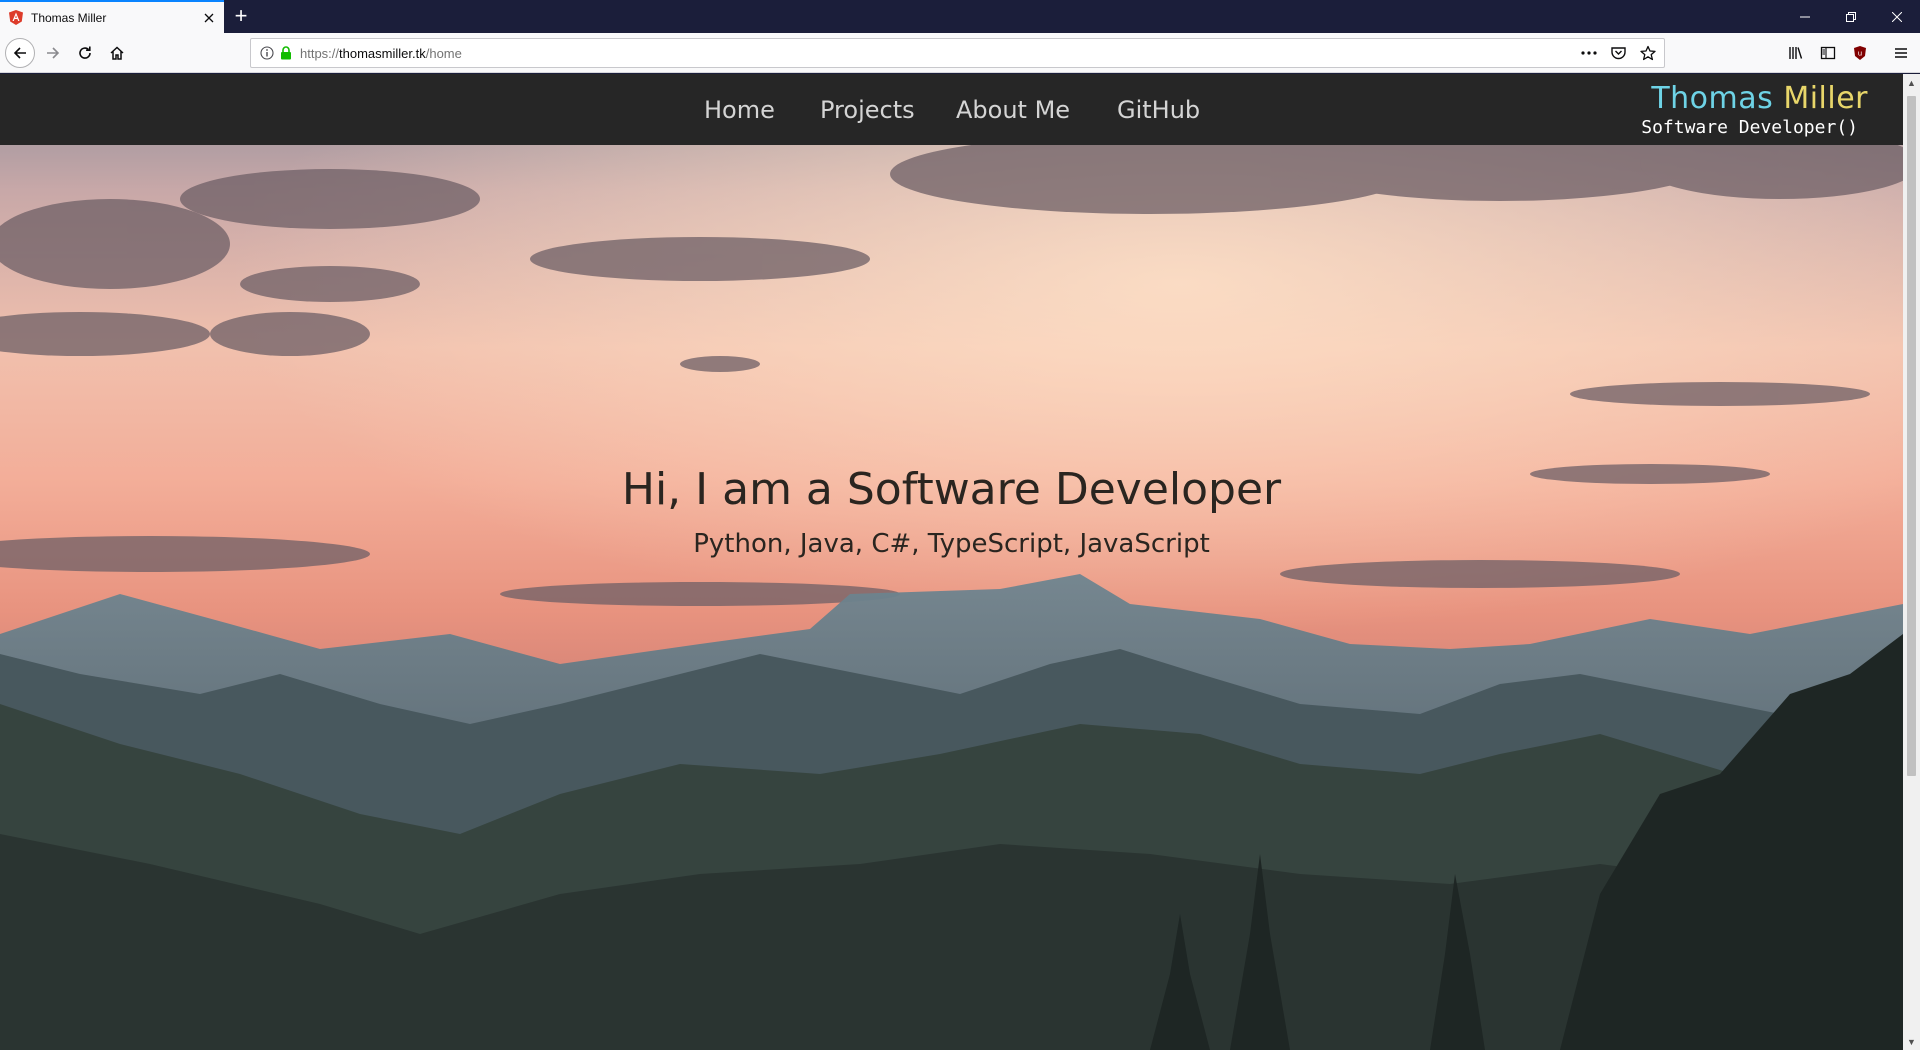  Describe the element at coordinates (1911, 82) in the screenshot. I see `scroll-up-arrow-icon: ▲` at that location.